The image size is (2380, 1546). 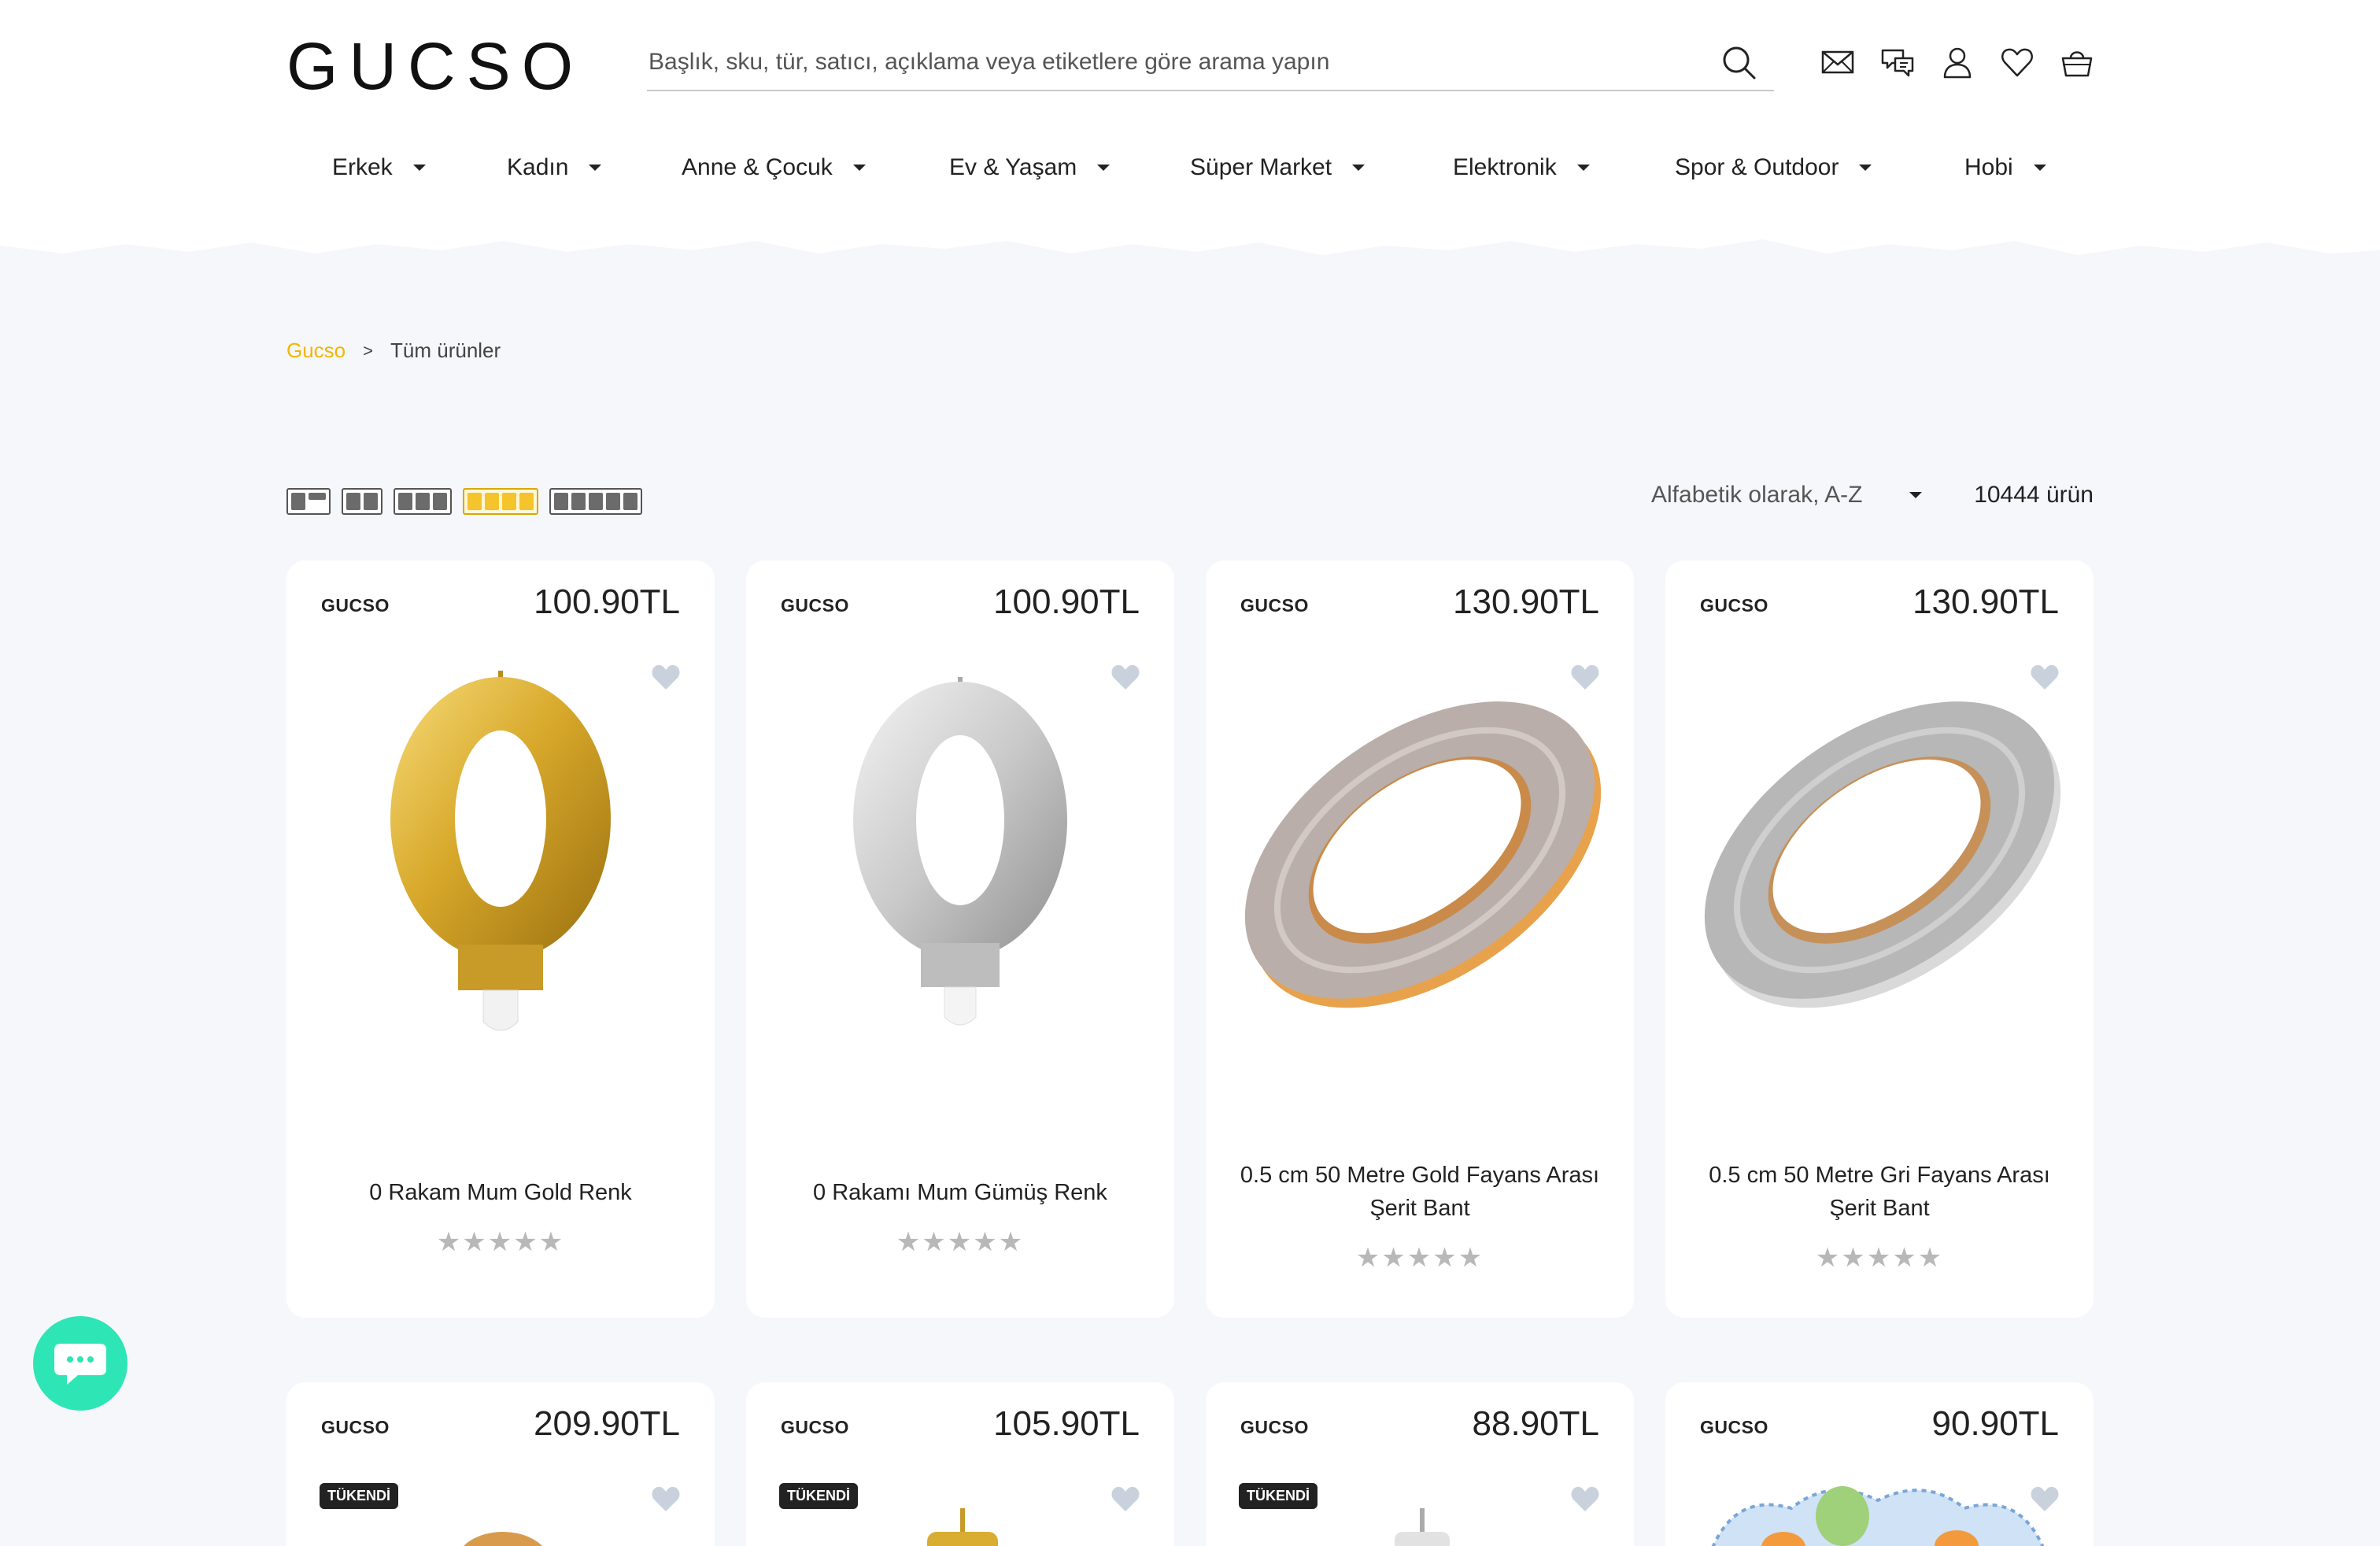 I want to click on product-card: GUCSO 105.90TL TÜKENDİ, so click(x=960, y=1464).